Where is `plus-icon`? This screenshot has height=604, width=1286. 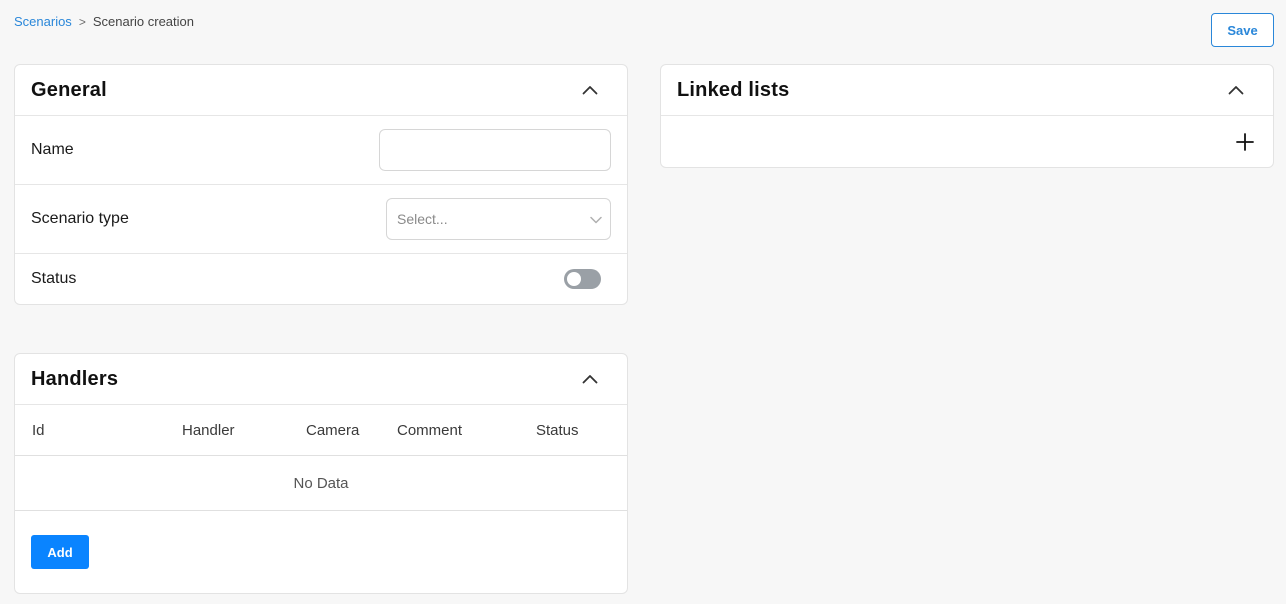 plus-icon is located at coordinates (1245, 142).